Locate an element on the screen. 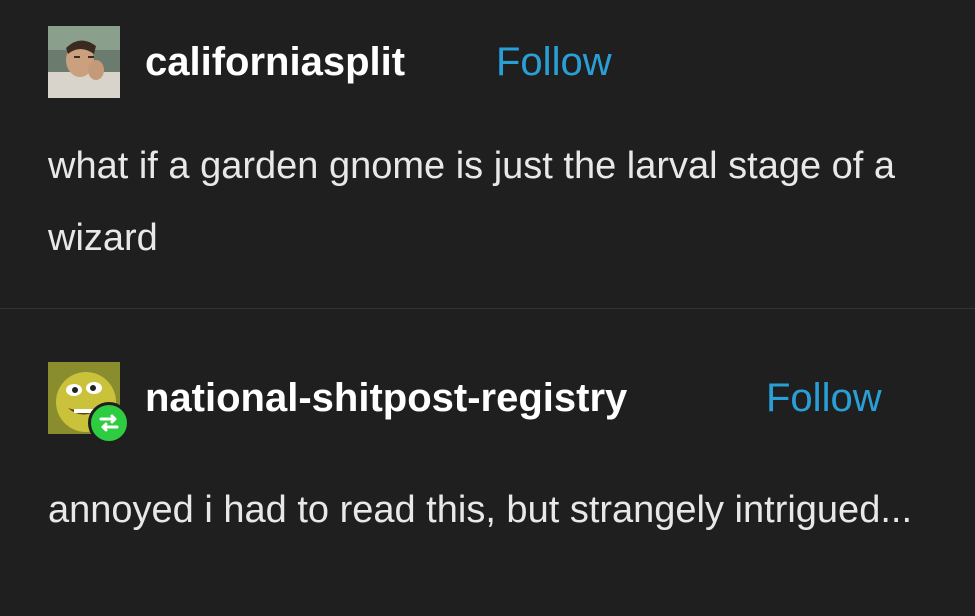 The image size is (975, 616). username: californiasplit is located at coordinates (275, 62).